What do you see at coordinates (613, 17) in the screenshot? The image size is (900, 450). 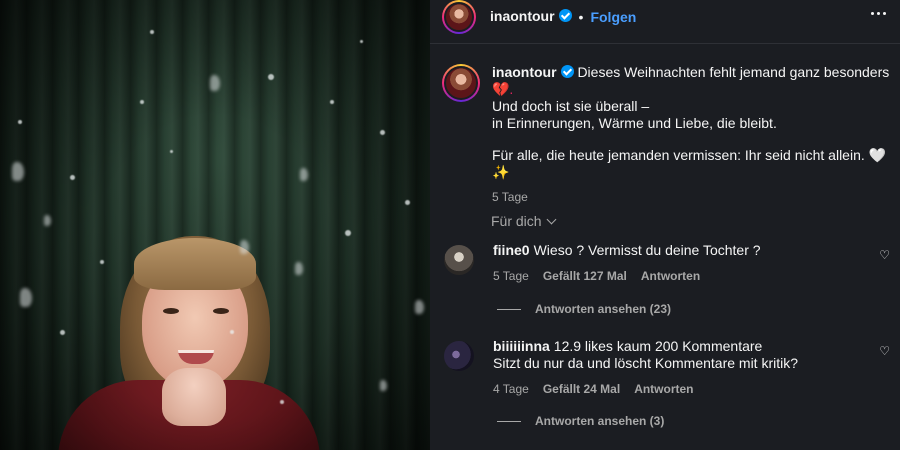 I see `follow-button: Folgen` at bounding box center [613, 17].